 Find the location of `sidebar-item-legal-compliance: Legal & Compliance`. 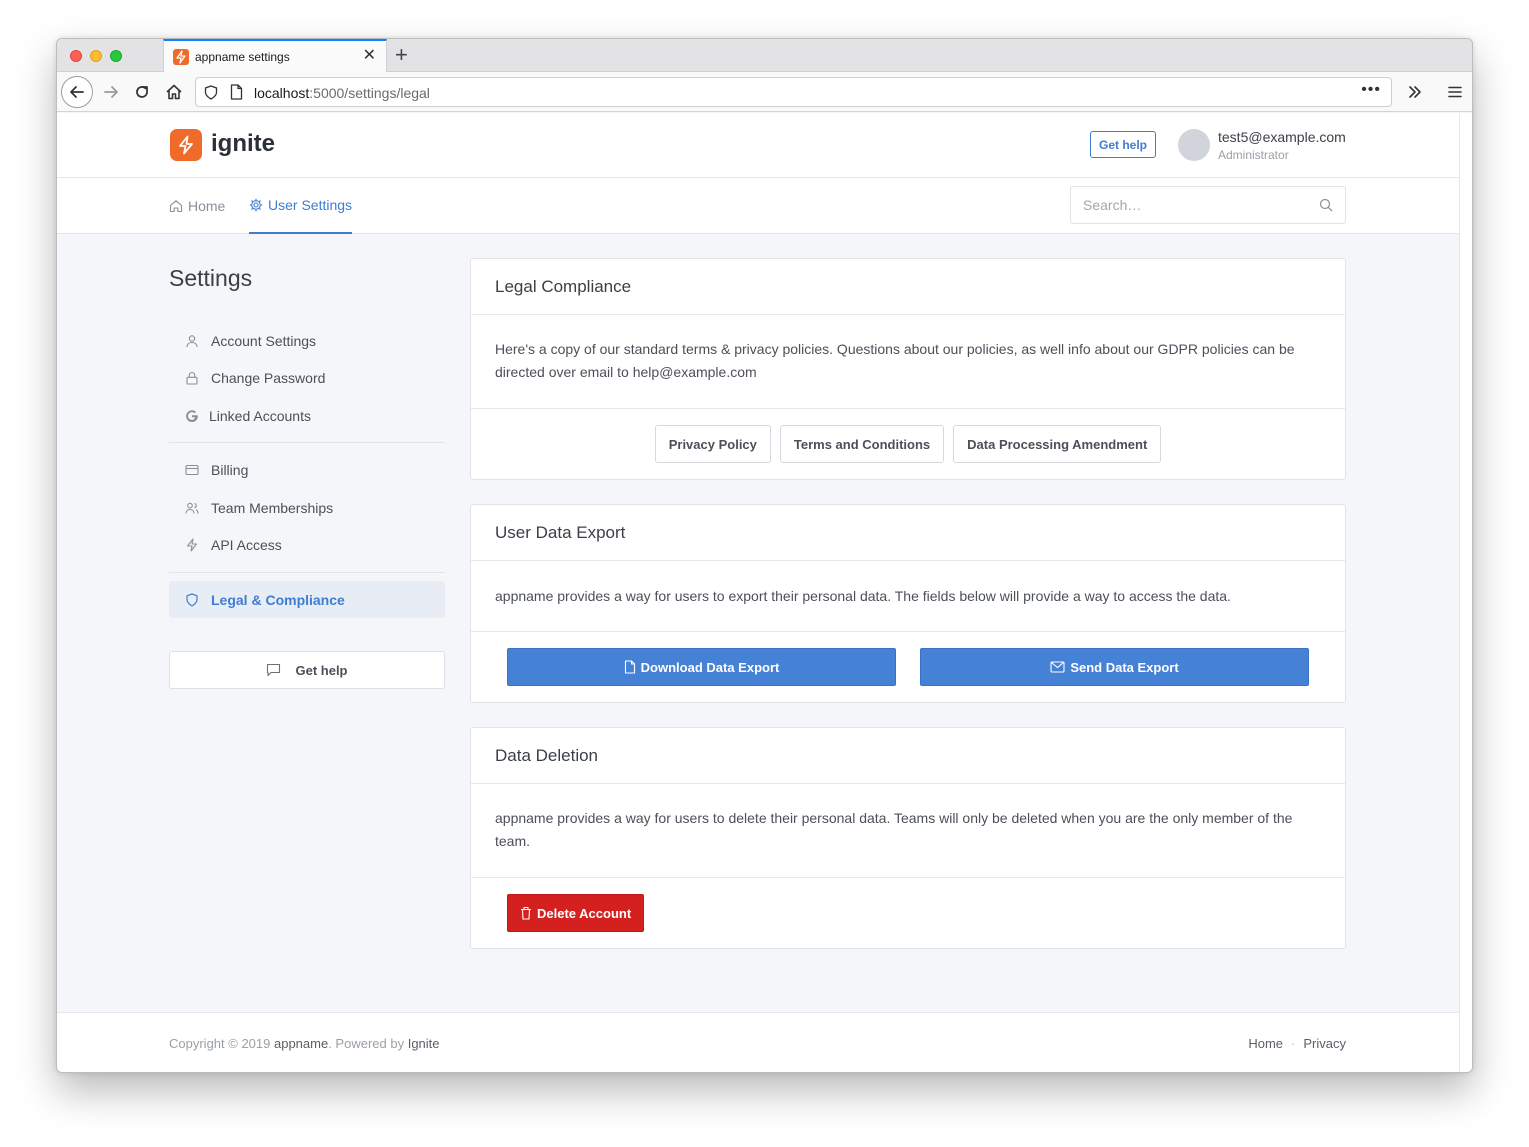

sidebar-item-legal-compliance: Legal & Compliance is located at coordinates (307, 599).